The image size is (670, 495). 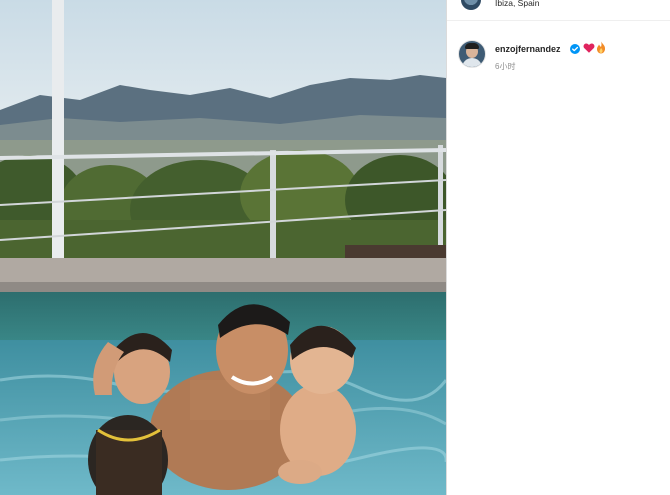 I want to click on post-header: Ibiza, Spain, so click(x=558, y=10).